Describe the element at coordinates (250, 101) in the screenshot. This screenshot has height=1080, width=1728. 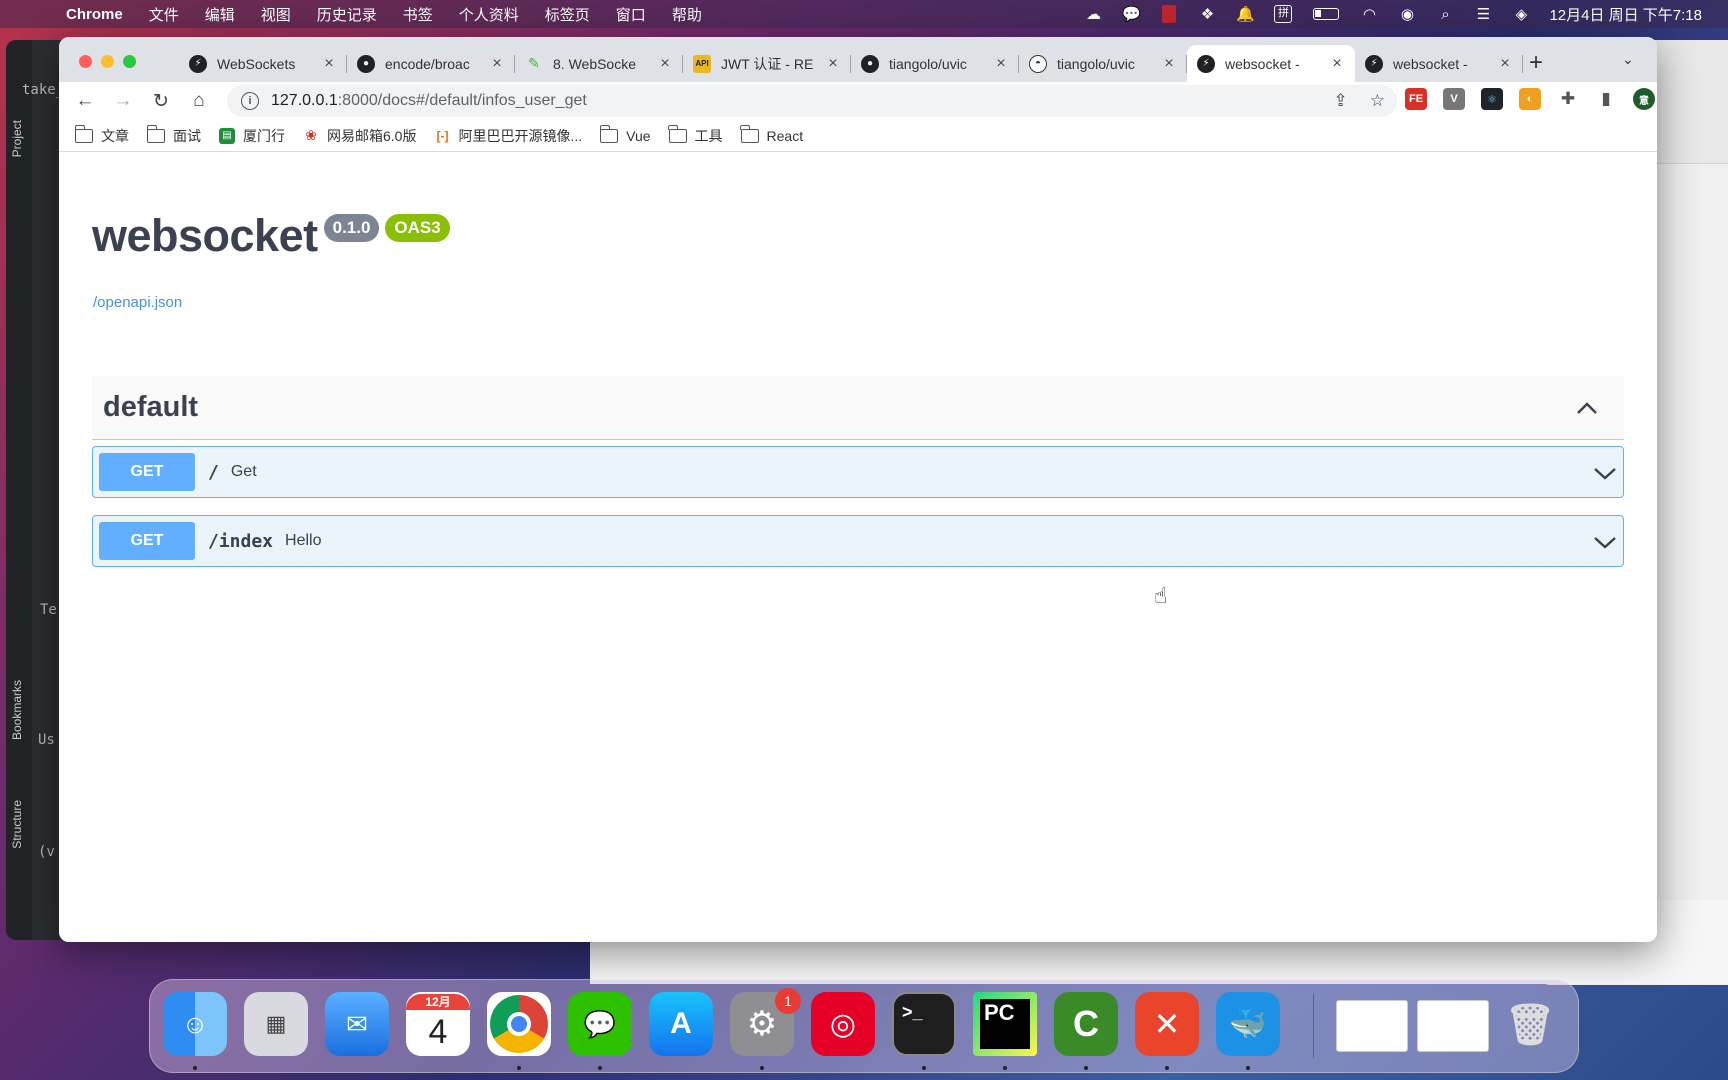
I see `site-info-icon: i` at that location.